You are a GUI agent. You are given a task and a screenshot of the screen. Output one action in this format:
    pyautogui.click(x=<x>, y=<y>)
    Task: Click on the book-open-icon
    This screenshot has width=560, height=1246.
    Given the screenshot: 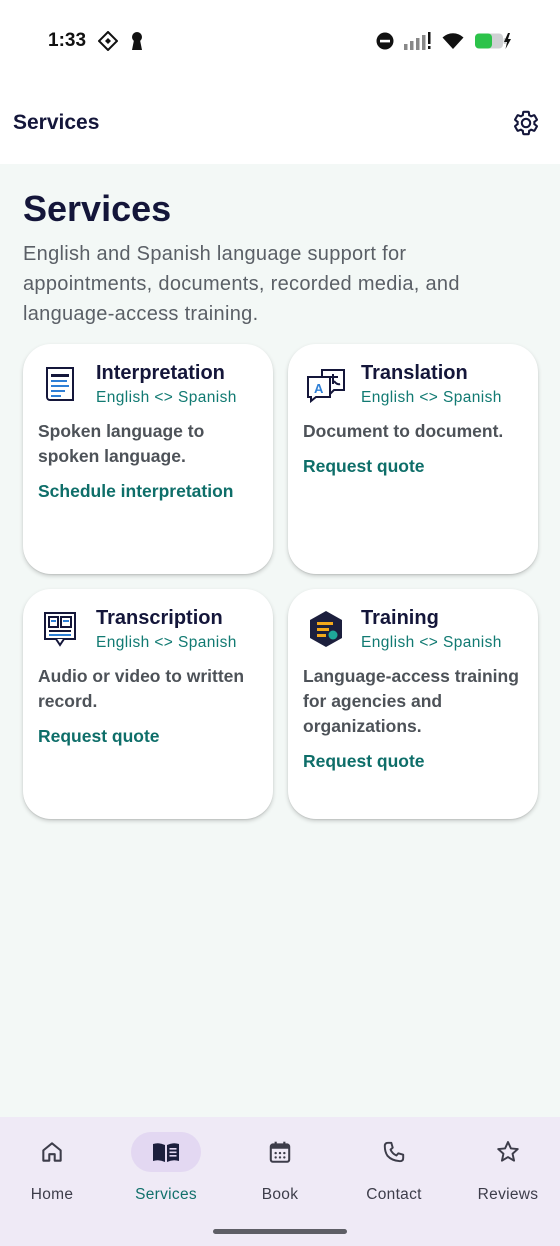 What is the action you would take?
    pyautogui.click(x=166, y=1152)
    